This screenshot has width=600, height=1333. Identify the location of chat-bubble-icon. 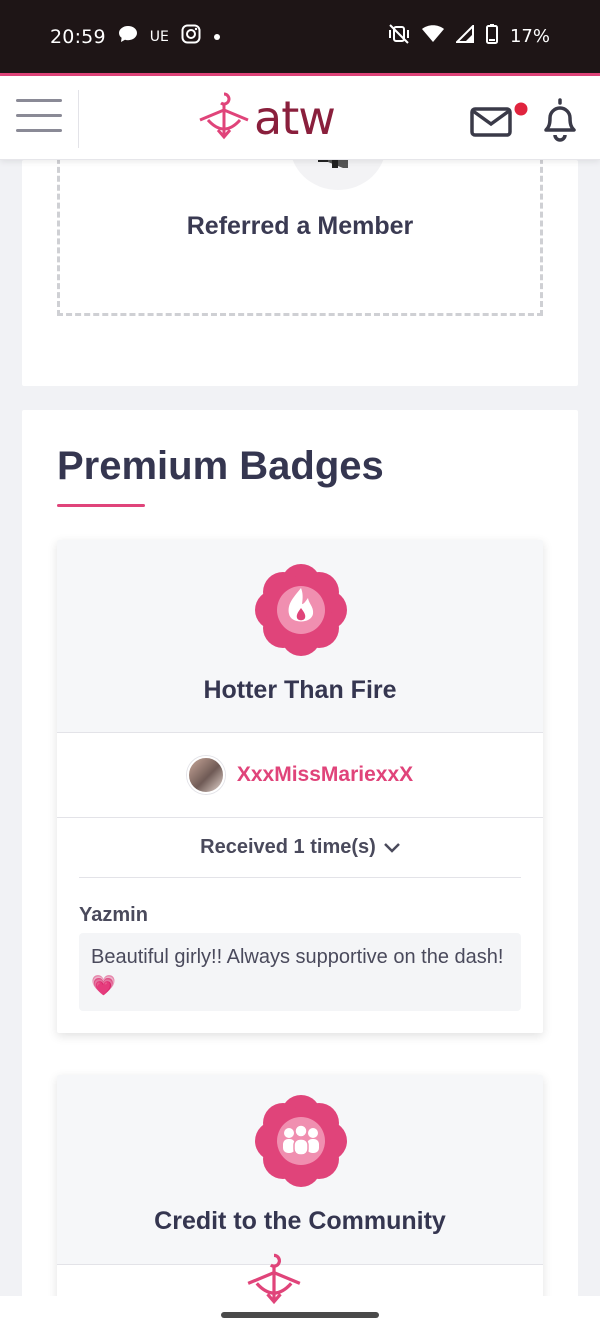
(128, 36).